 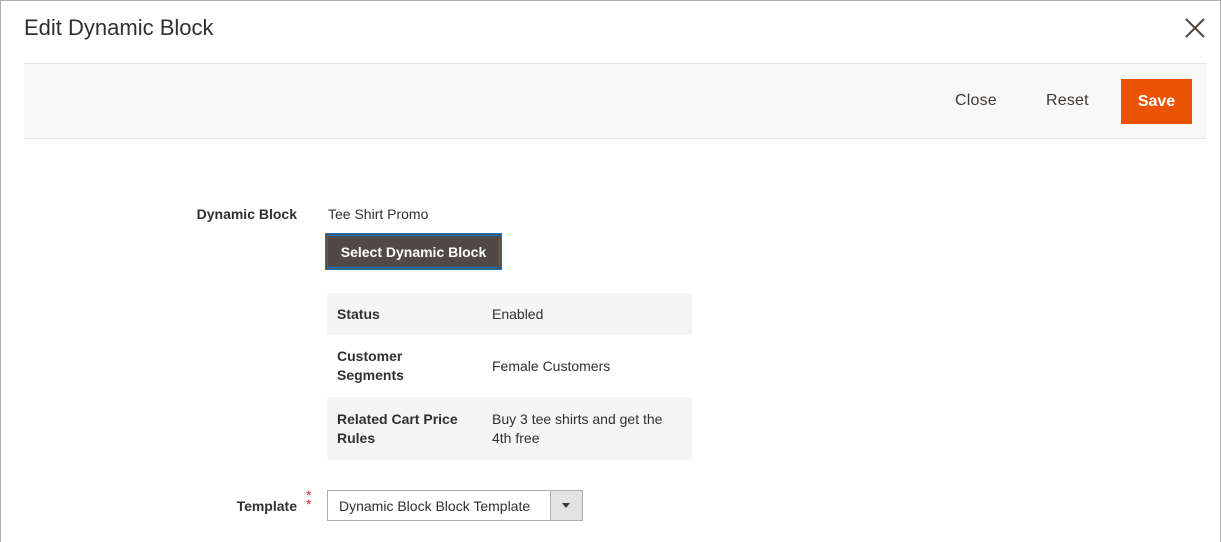 What do you see at coordinates (309, 504) in the screenshot?
I see `required-mark-bottom: *` at bounding box center [309, 504].